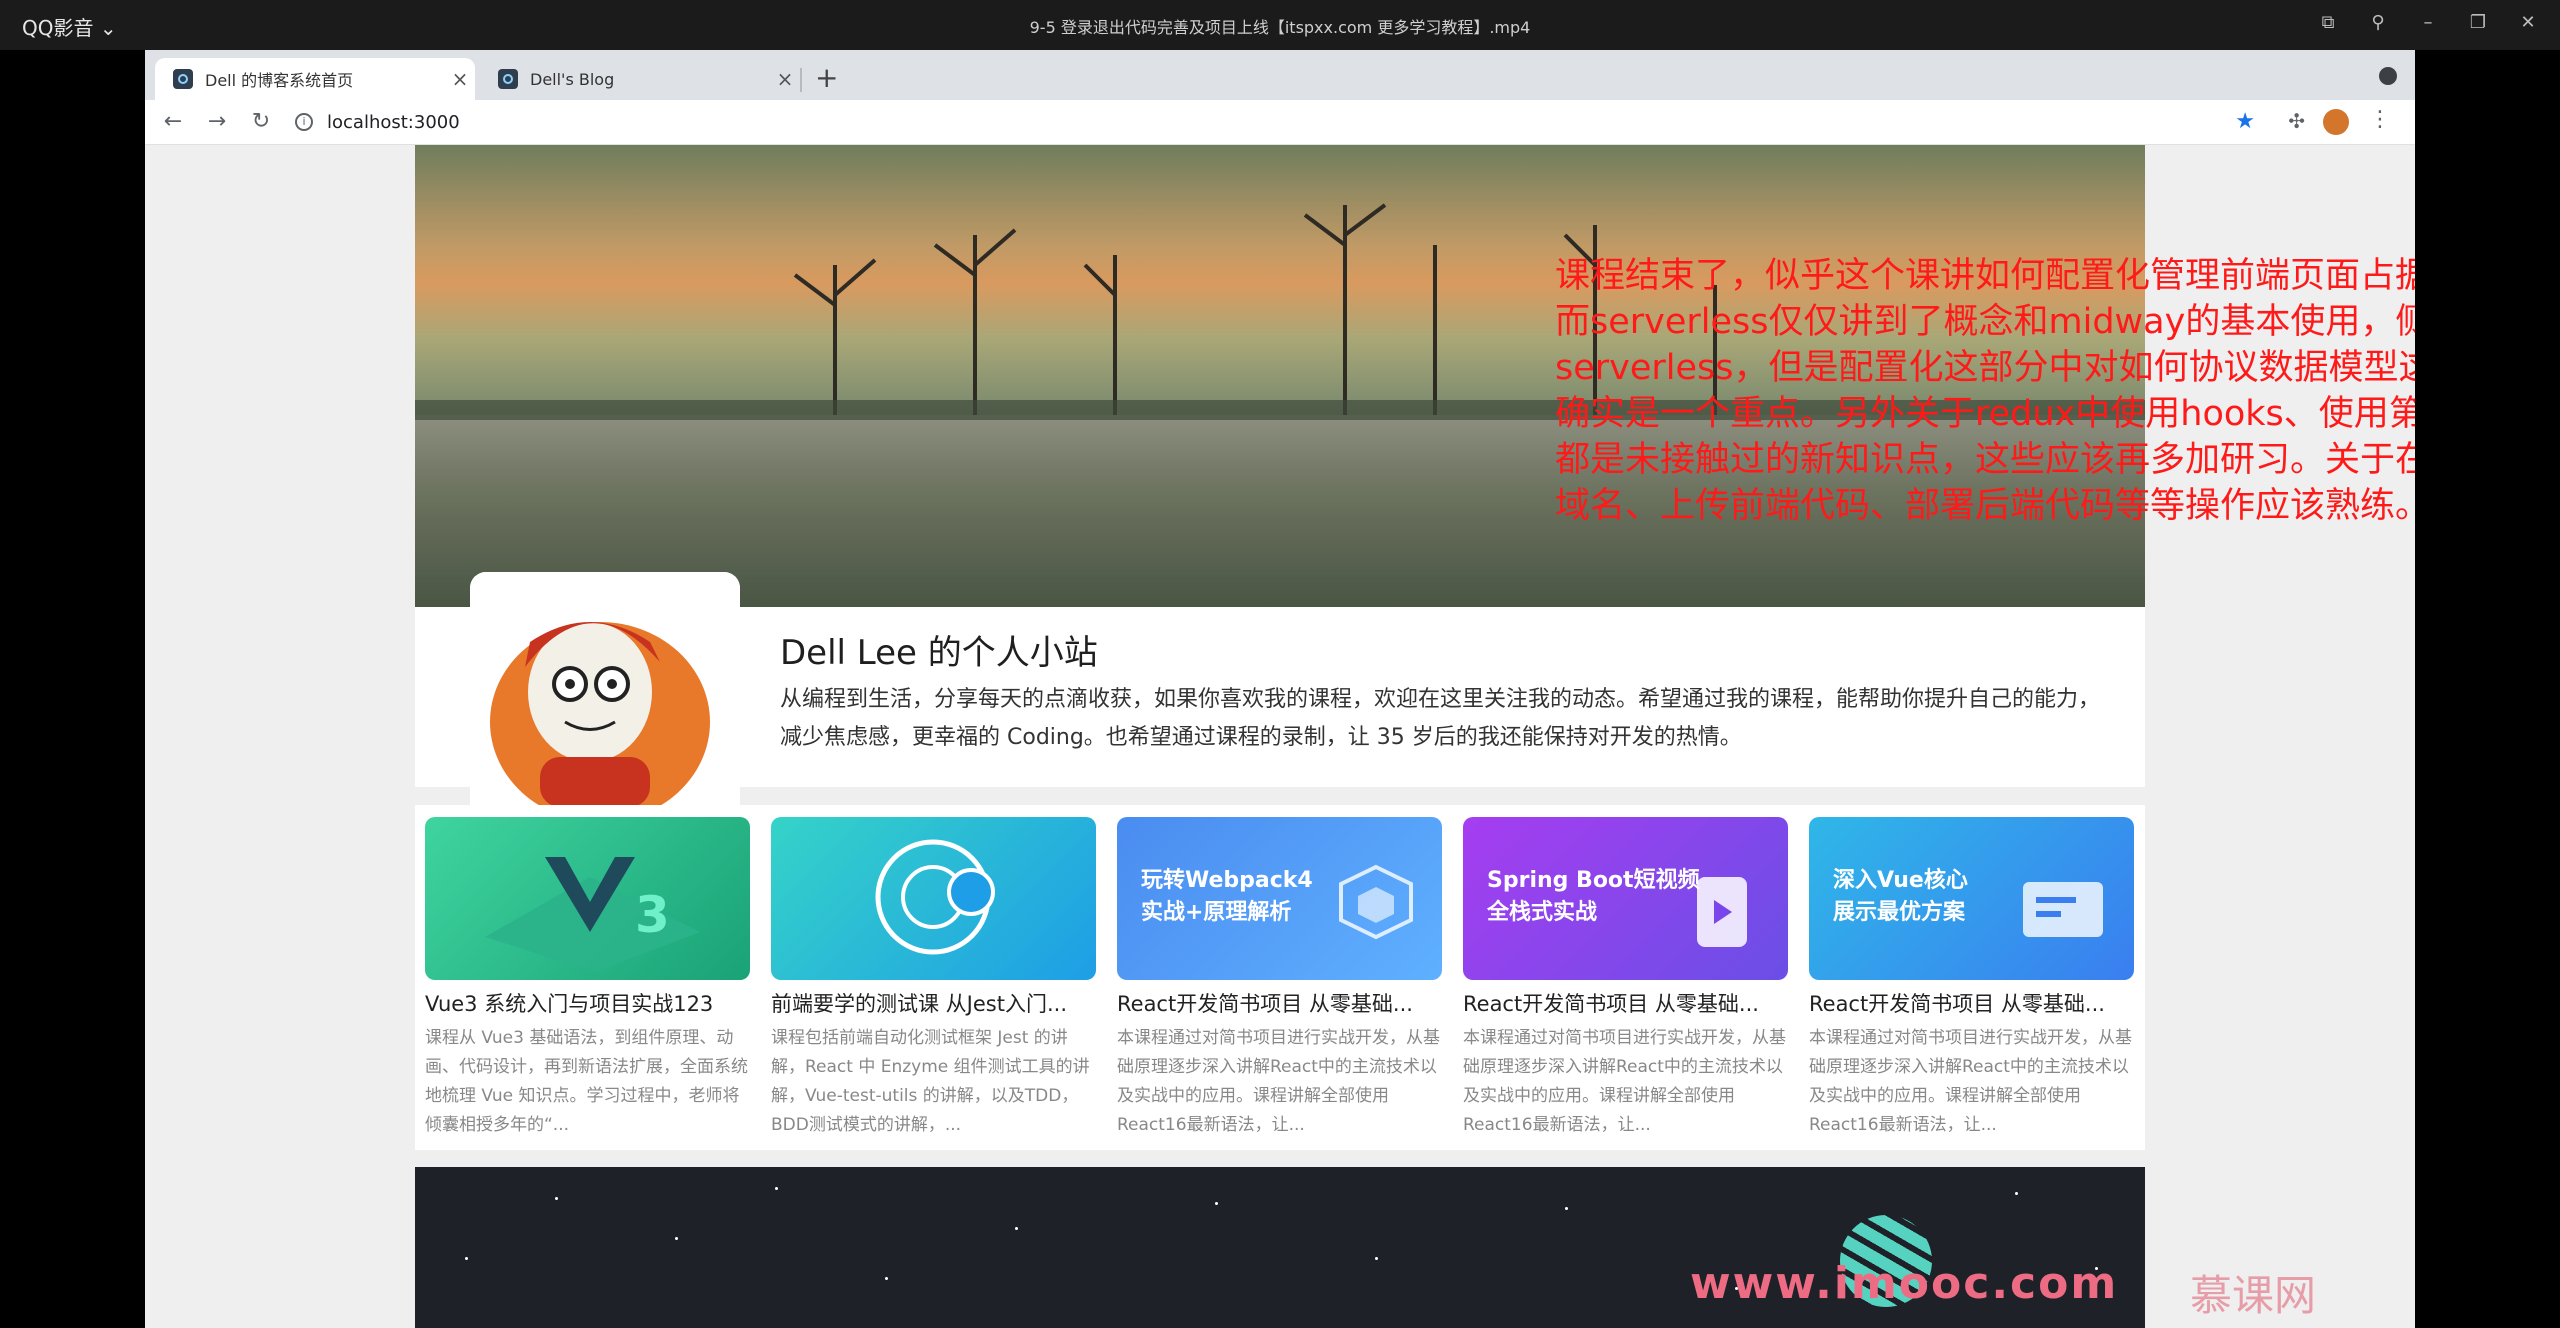  Describe the element at coordinates (1280, 27) in the screenshot. I see `player-file-title: 9-5 登录退出代码完善及项目上线【itspxx.com 更多学习教程】.mp4` at that location.